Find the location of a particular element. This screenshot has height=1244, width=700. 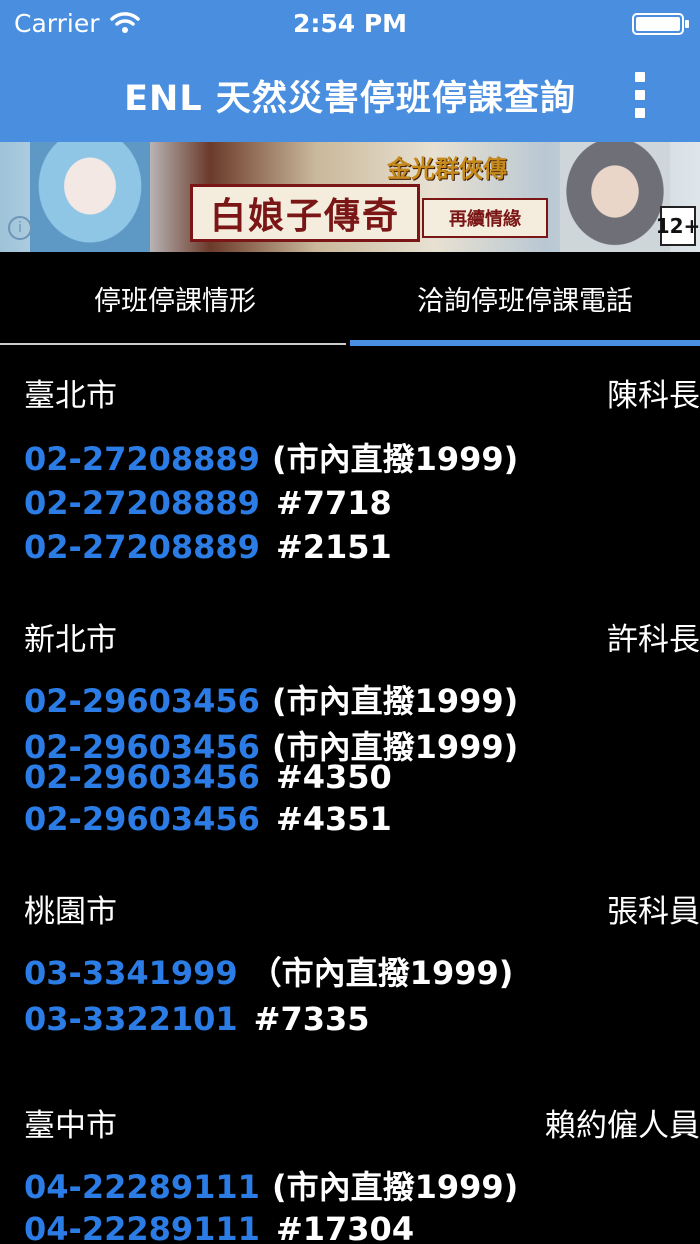

phone-extension: #2151 is located at coordinates (333, 547).